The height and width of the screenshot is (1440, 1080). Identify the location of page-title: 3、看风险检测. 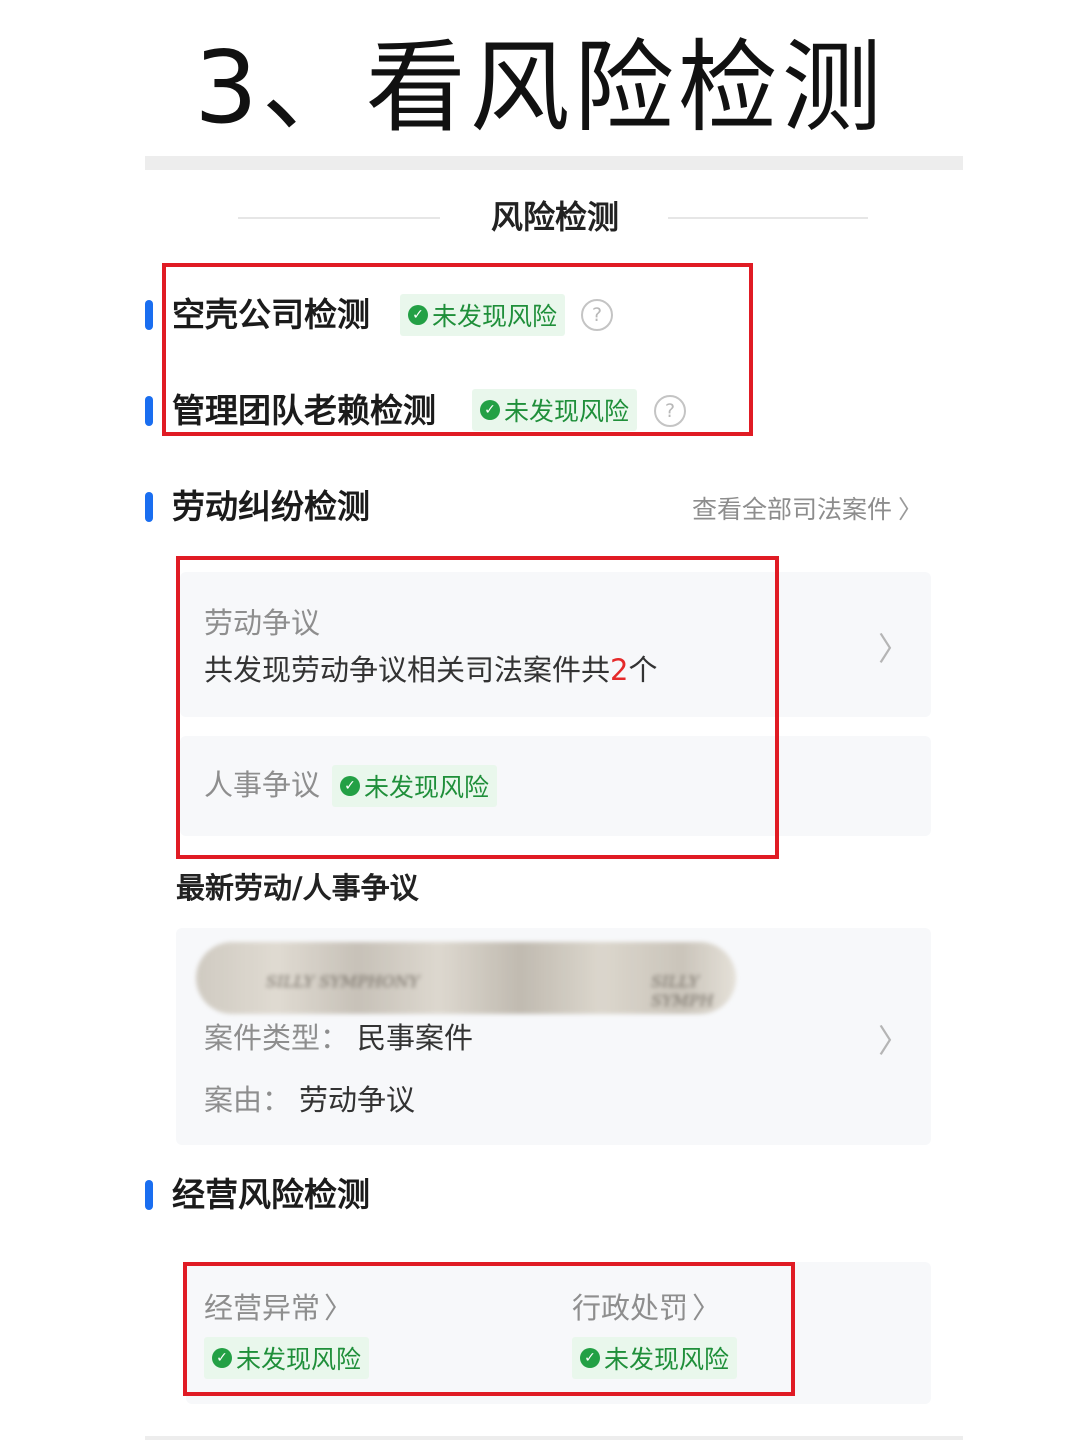
(540, 87).